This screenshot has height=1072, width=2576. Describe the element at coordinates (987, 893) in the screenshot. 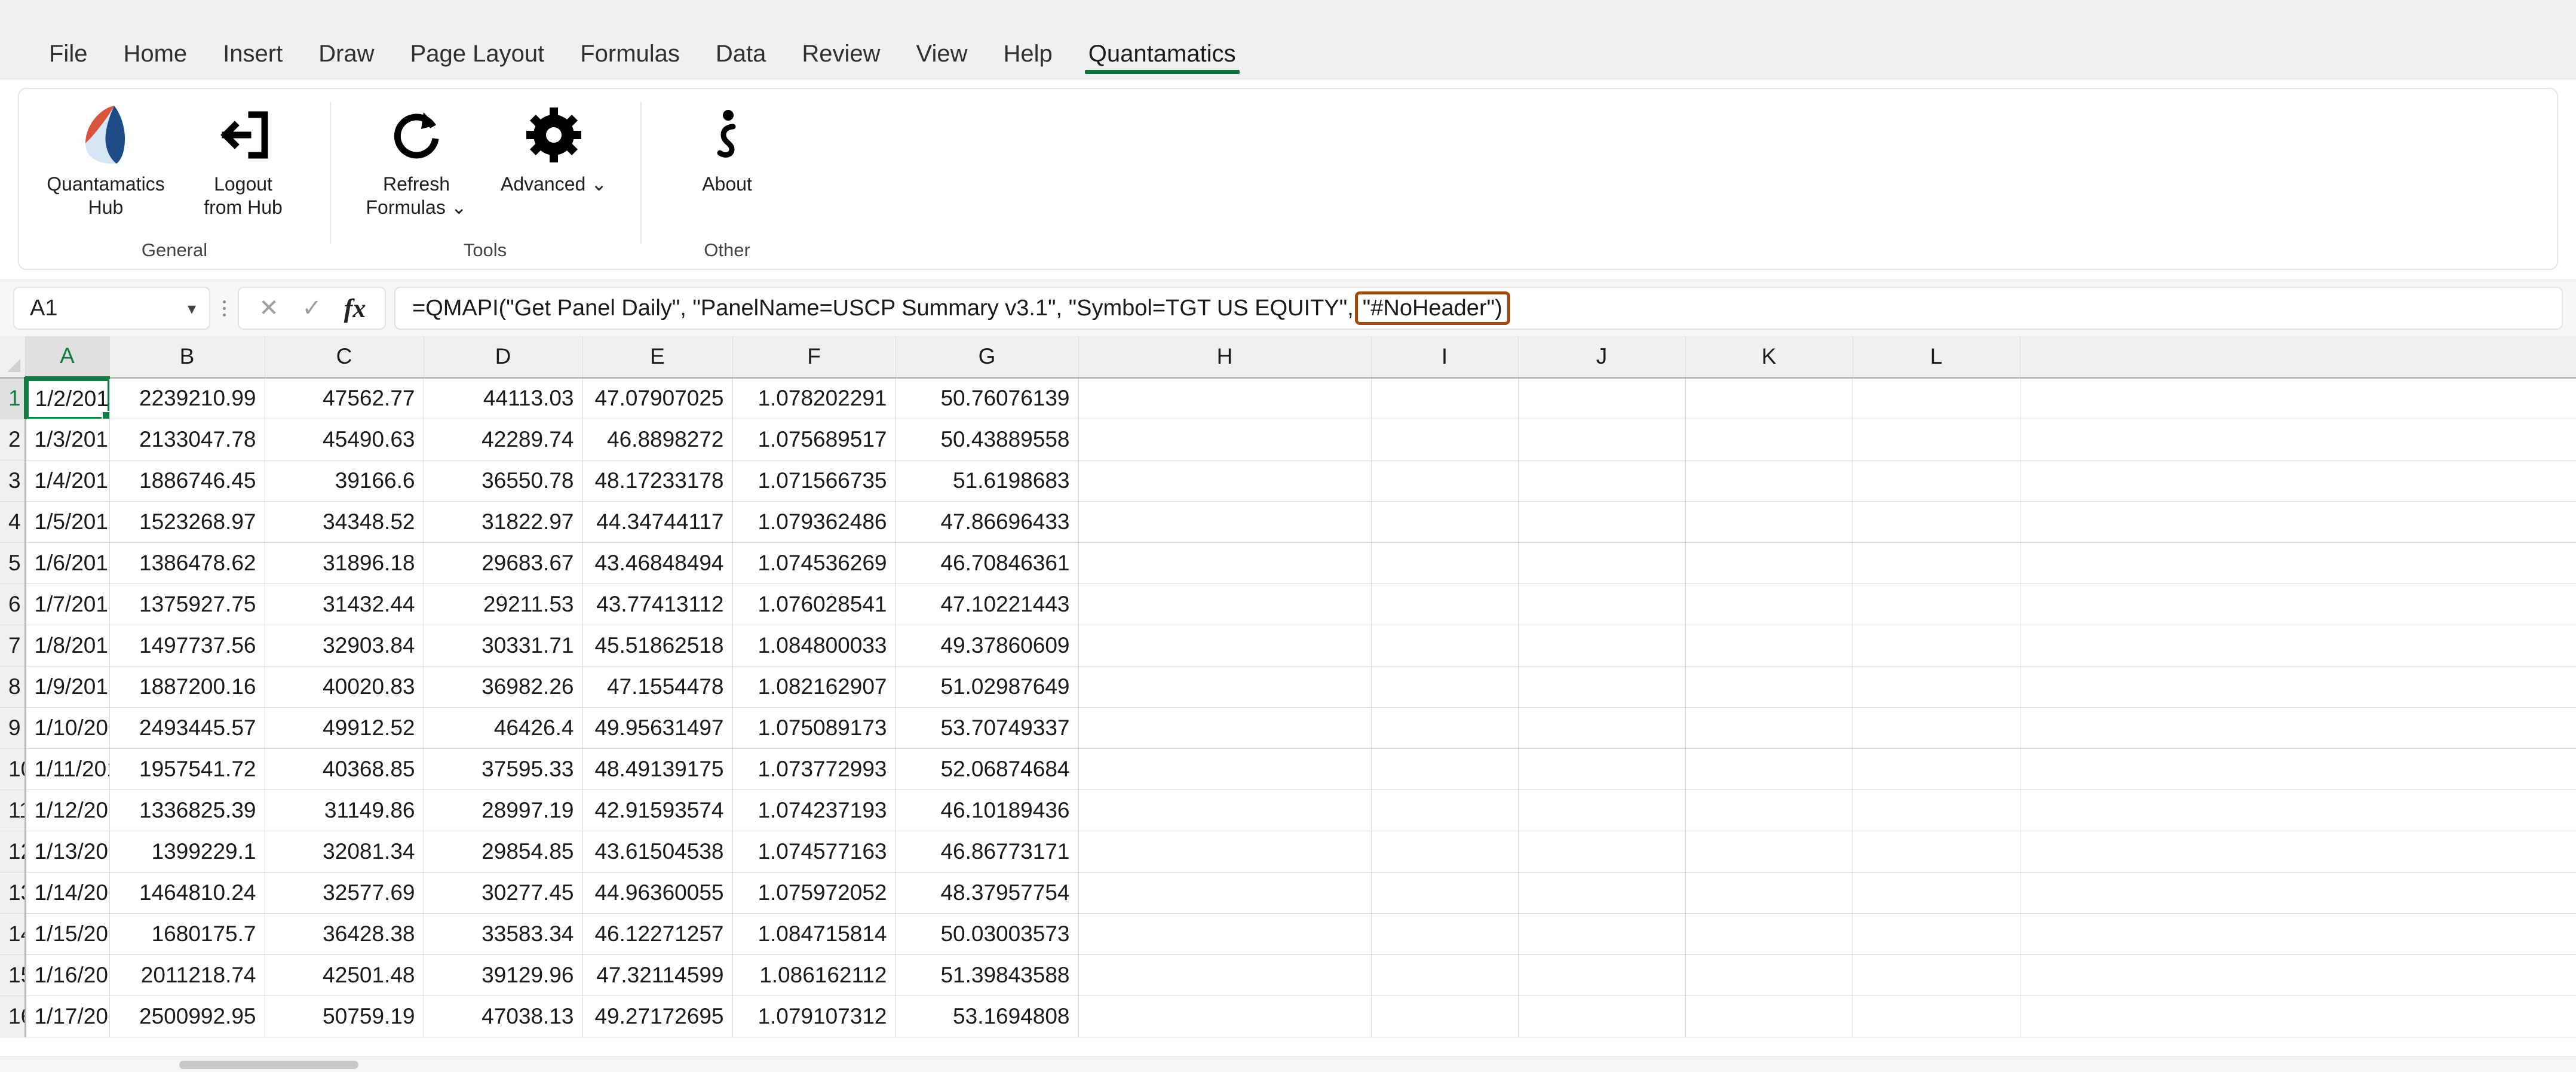

I see `cell-G13: 48.37957754` at that location.